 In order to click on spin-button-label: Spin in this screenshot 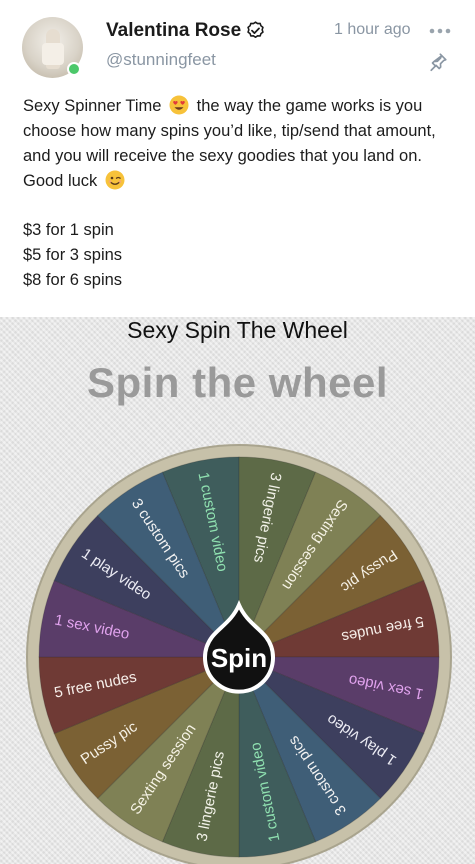, I will do `click(239, 658)`.